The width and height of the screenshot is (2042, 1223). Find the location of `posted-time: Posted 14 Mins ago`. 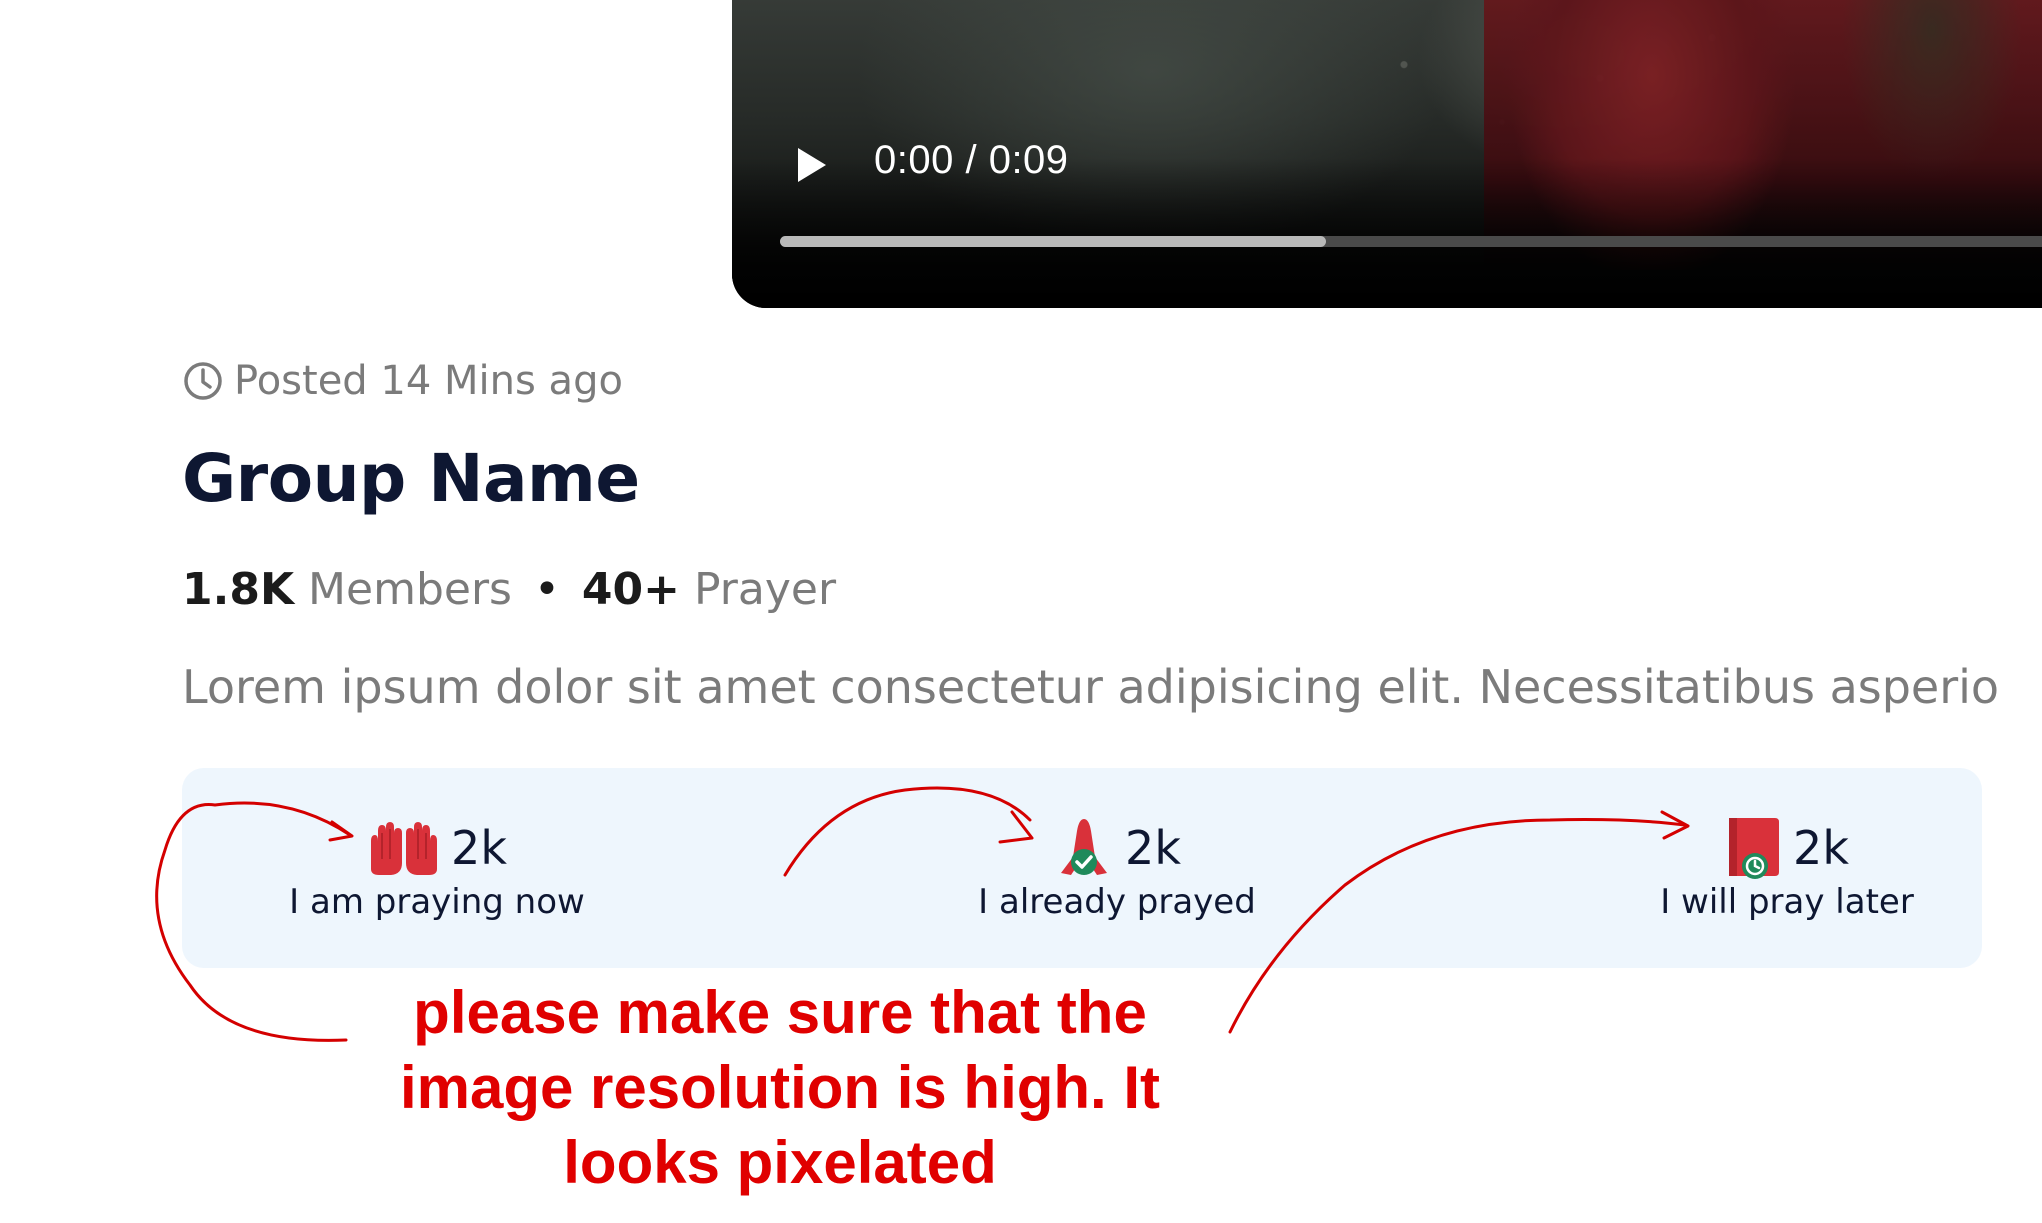

posted-time: Posted 14 Mins ago is located at coordinates (402, 381).